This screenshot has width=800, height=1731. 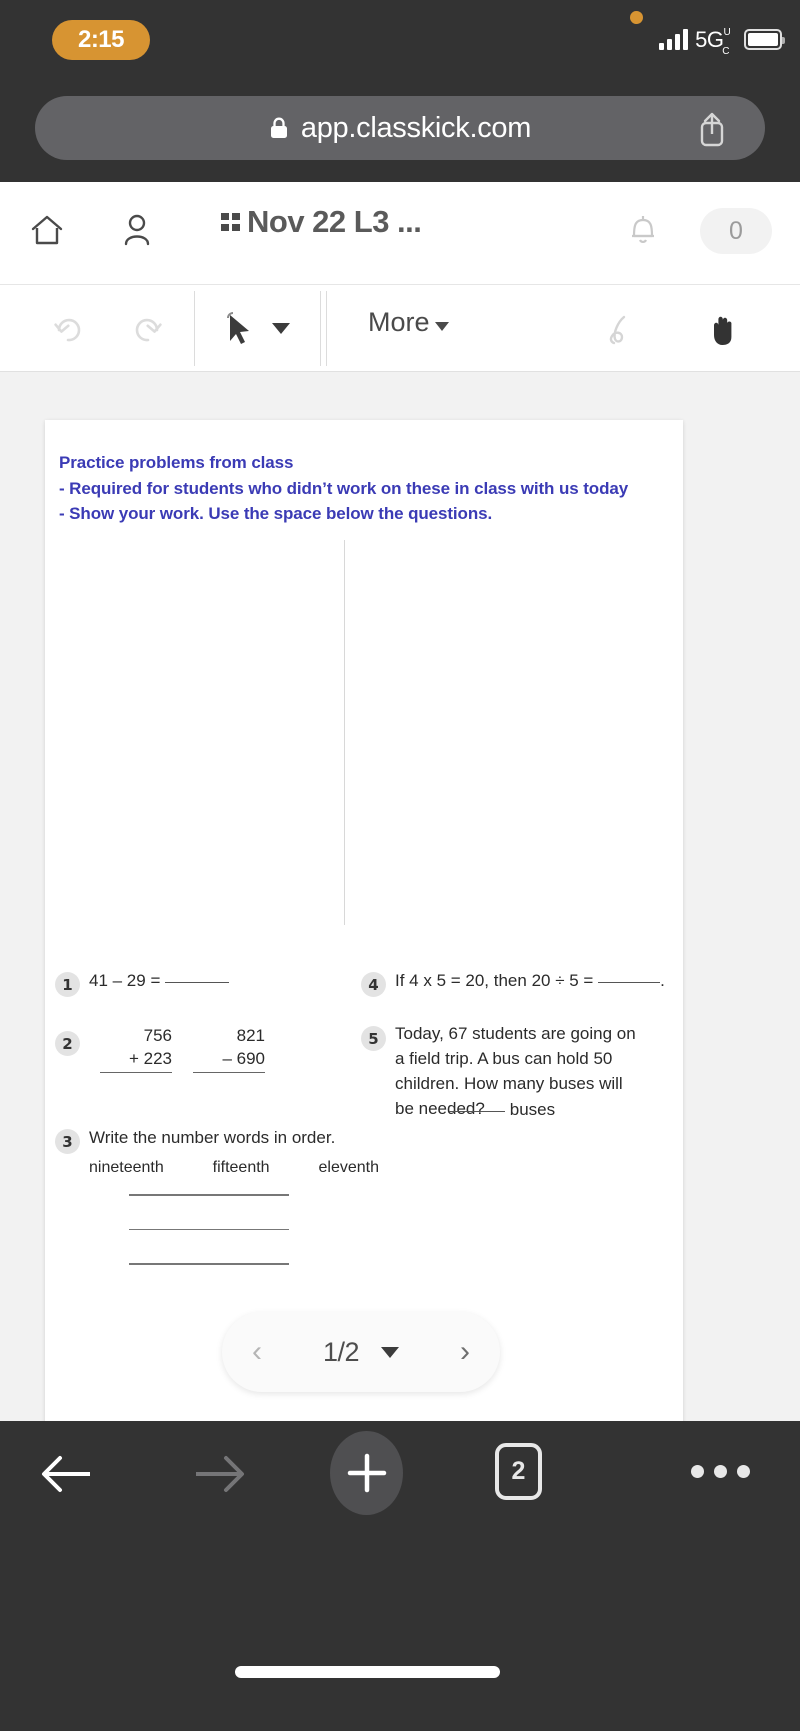 I want to click on network-type-label: 5GUC, so click(x=713, y=42).